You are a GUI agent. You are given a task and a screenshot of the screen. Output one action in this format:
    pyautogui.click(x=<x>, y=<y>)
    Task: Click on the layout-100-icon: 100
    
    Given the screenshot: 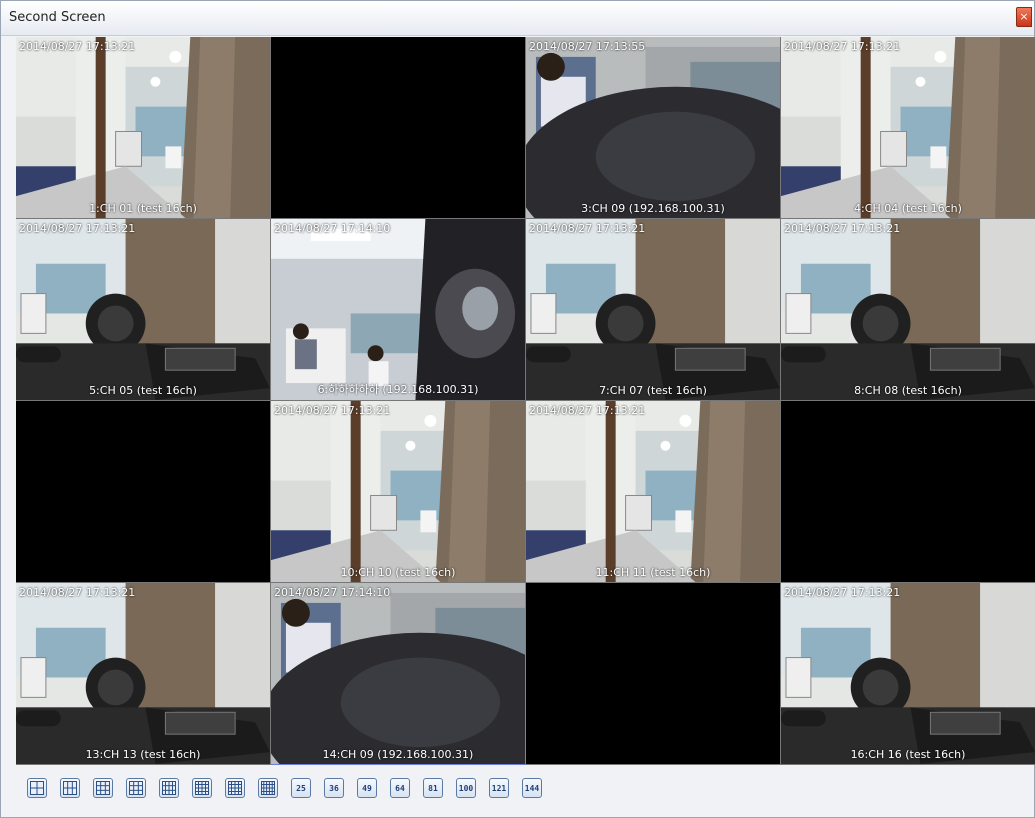 What is the action you would take?
    pyautogui.click(x=466, y=788)
    